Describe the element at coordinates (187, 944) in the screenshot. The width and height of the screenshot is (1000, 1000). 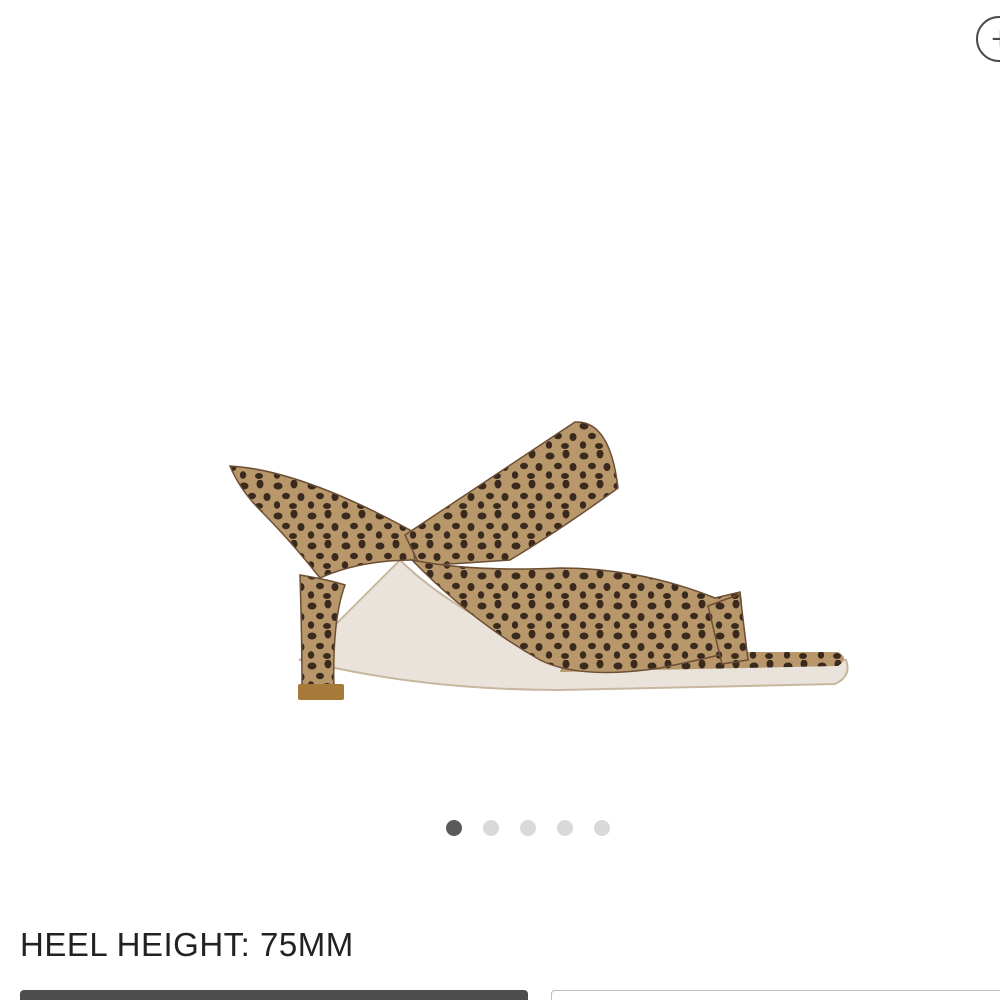
I see `heel-height-spec: HEEL HEIGHT: 75MM` at that location.